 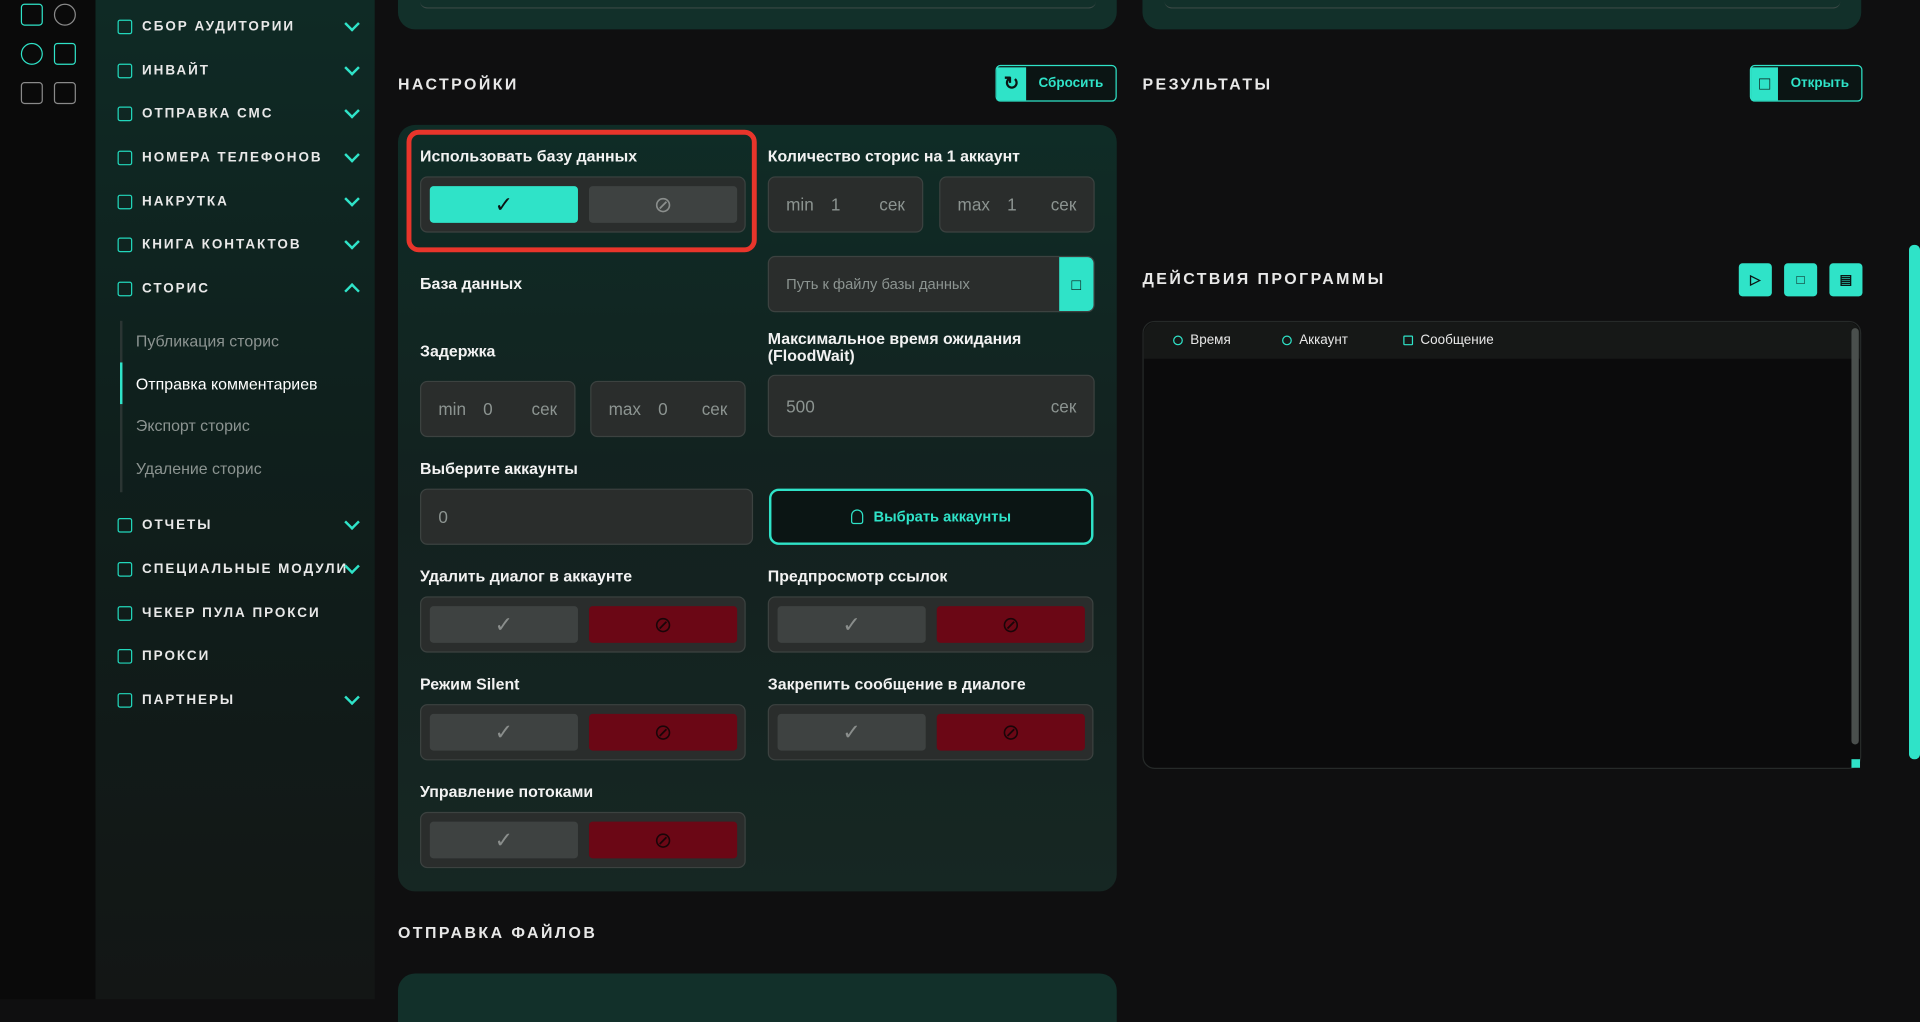 What do you see at coordinates (668, 409) in the screenshot?
I see `delay-max-input: max 0 сек` at bounding box center [668, 409].